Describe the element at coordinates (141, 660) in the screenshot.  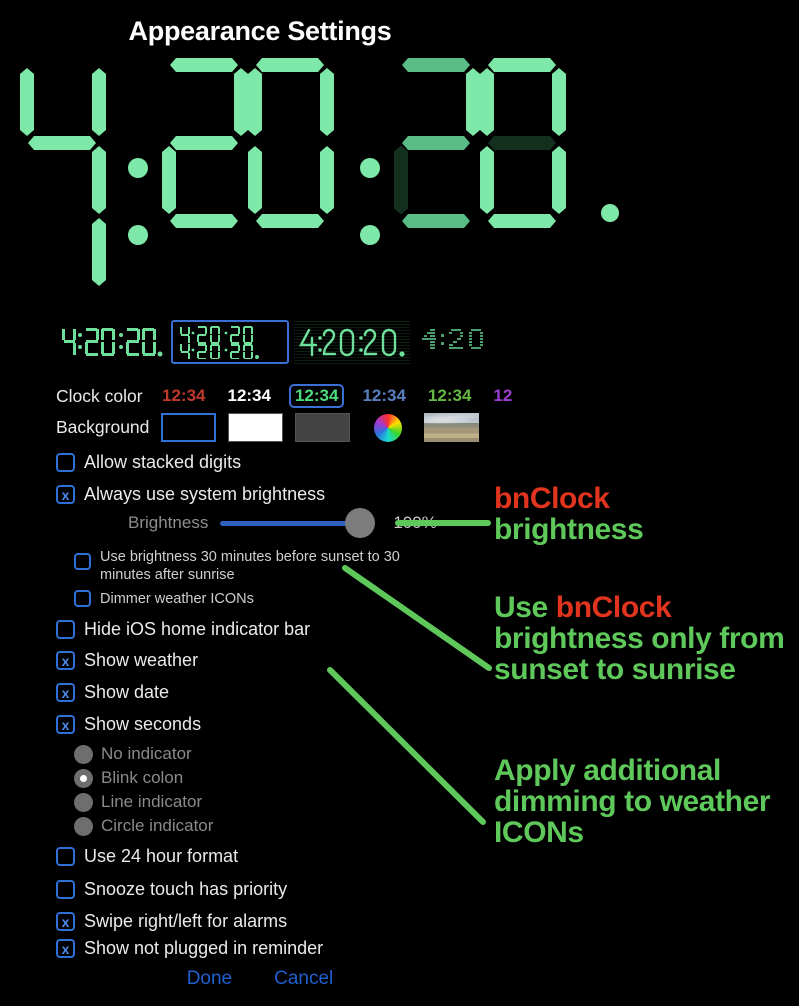
I see `setting-label: Show weather` at that location.